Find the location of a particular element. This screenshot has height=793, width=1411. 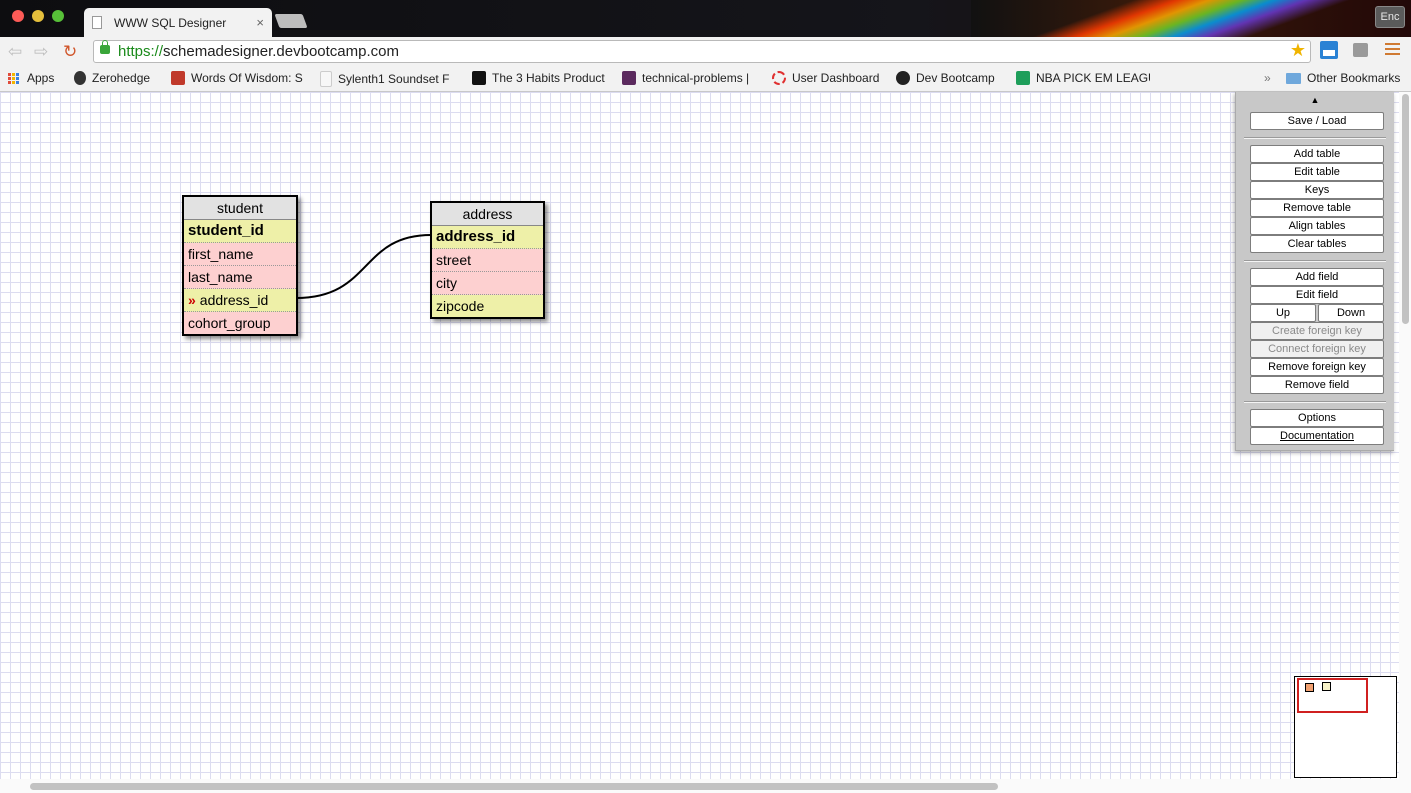

minimize-window-button is located at coordinates (38, 16).